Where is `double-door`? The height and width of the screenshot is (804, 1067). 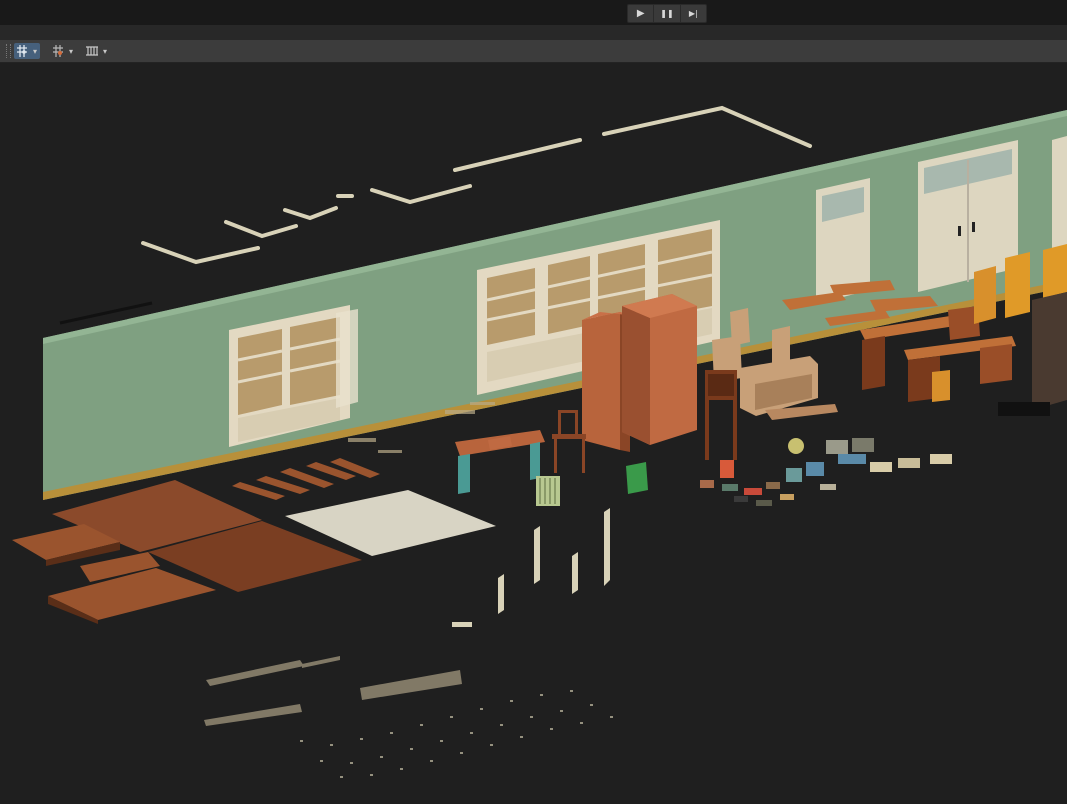 double-door is located at coordinates (968, 216).